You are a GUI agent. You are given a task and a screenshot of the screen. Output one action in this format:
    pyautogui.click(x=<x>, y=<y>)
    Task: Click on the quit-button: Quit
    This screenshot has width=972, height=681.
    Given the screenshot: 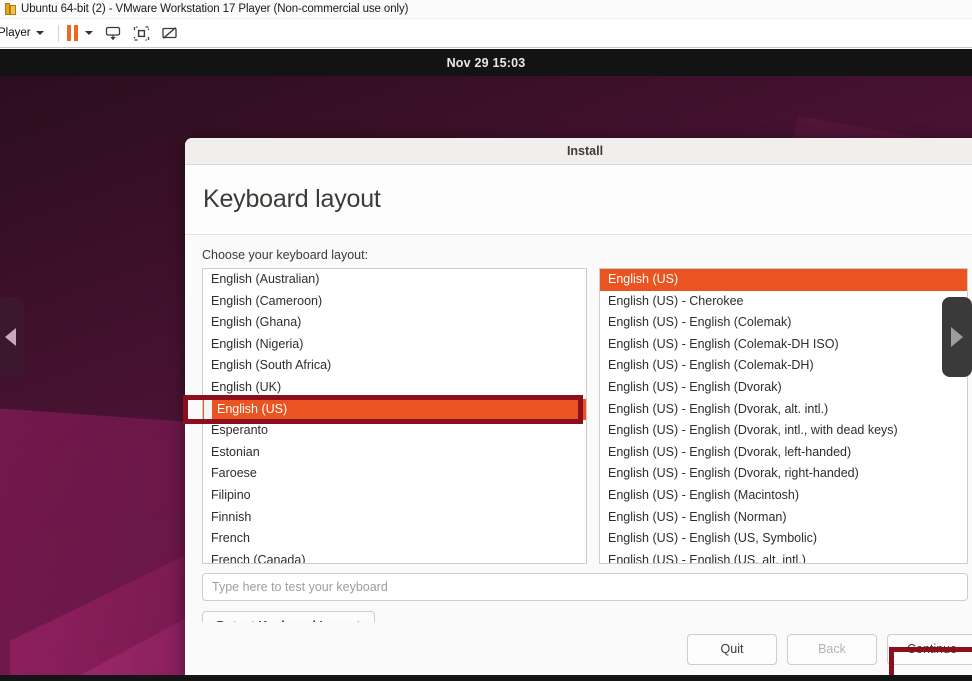 What is the action you would take?
    pyautogui.click(x=732, y=649)
    